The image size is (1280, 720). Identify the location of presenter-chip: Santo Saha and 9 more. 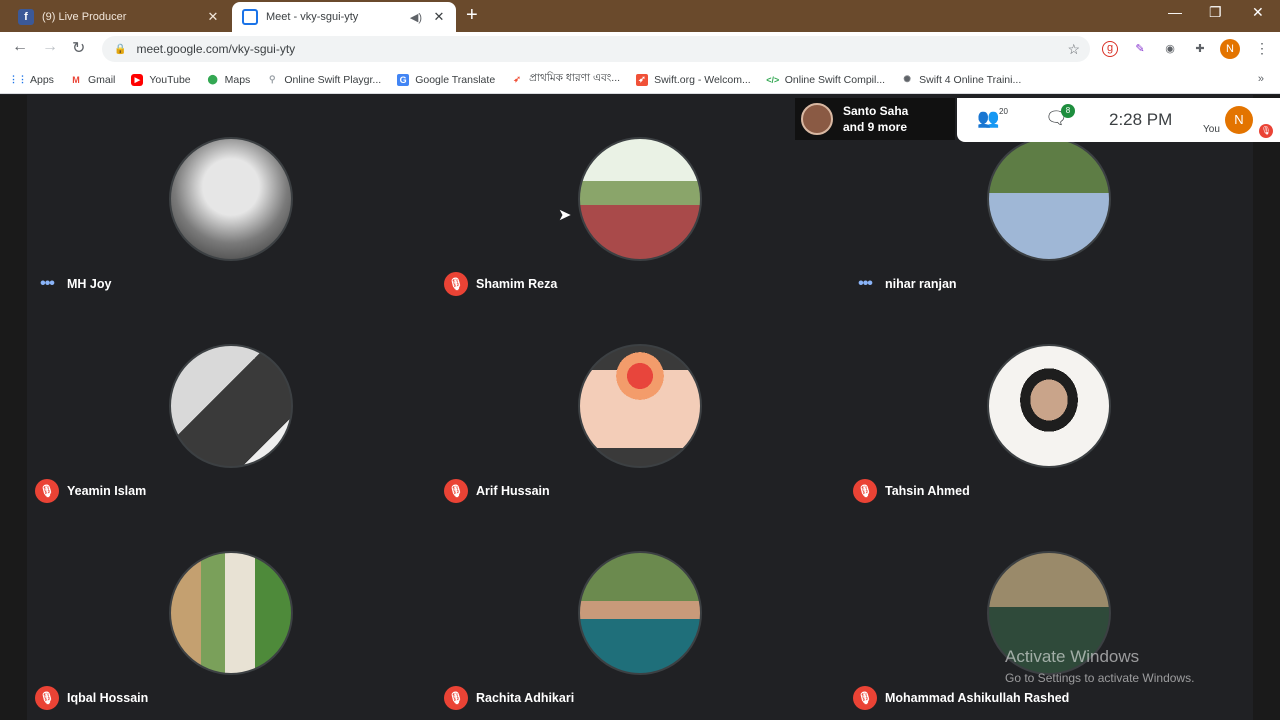
(875, 119).